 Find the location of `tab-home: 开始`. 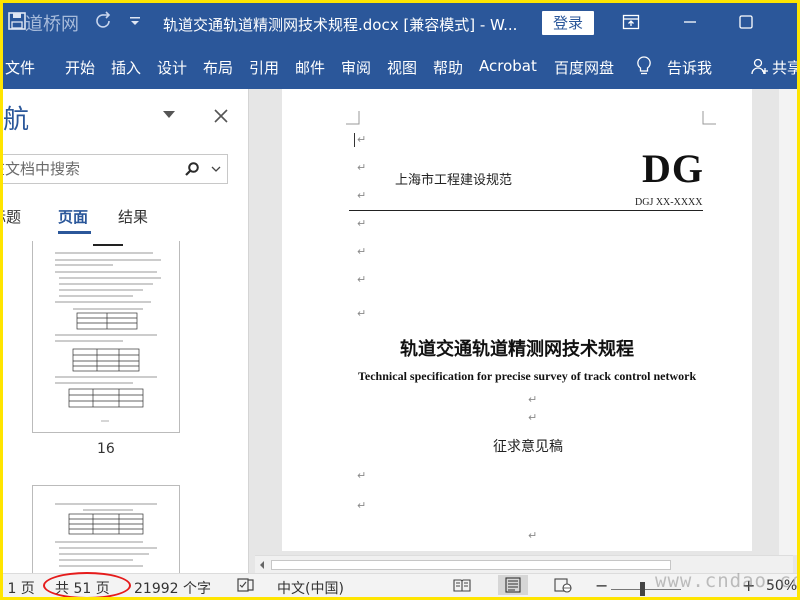

tab-home: 开始 is located at coordinates (80, 67).